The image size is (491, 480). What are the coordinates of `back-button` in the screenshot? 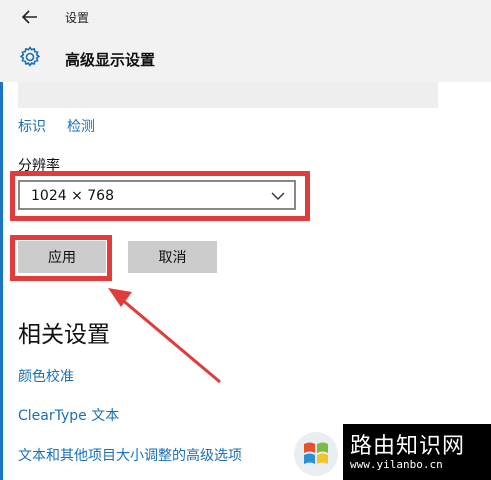 It's located at (30, 17).